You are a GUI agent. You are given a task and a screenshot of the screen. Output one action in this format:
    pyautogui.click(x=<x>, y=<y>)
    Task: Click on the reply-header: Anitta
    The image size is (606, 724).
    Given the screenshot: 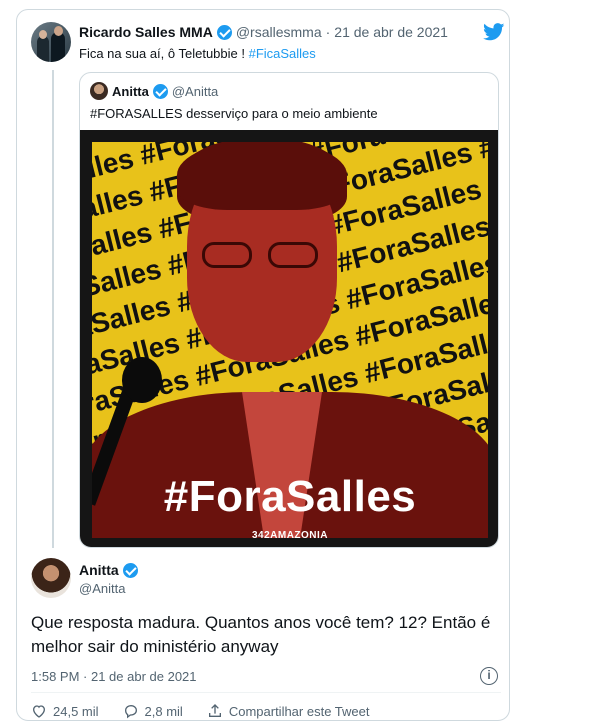 What is the action you would take?
    pyautogui.click(x=108, y=570)
    